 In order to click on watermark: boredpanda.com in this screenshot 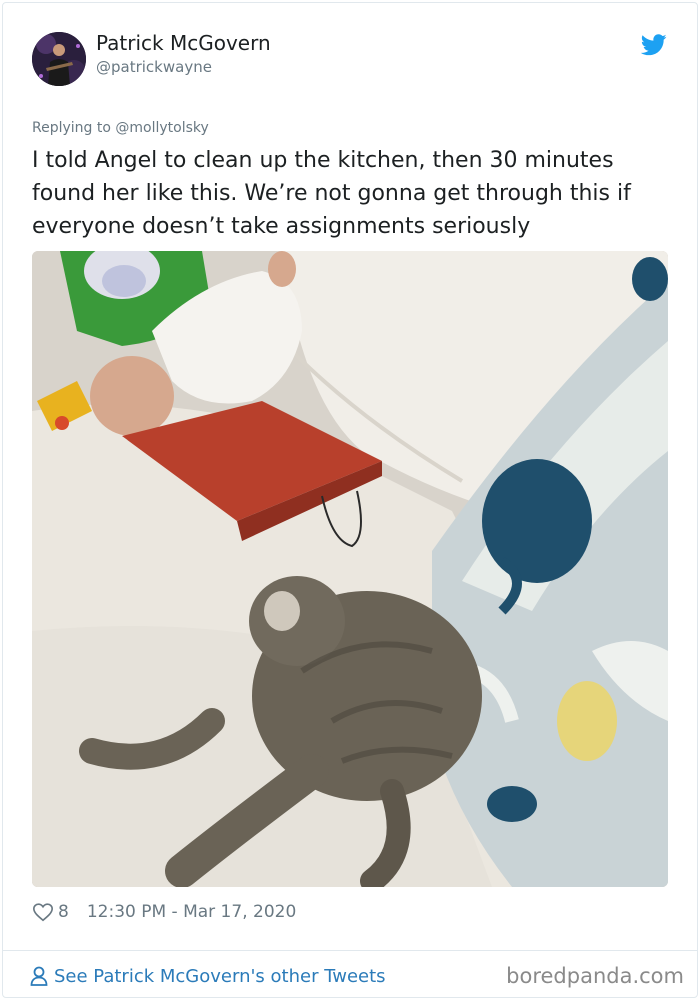, I will do `click(595, 976)`.